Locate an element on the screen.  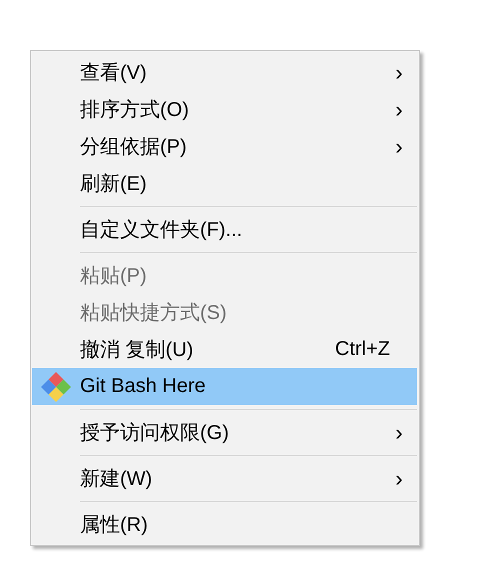
menu-item: 排序方式(O) › is located at coordinates (224, 109).